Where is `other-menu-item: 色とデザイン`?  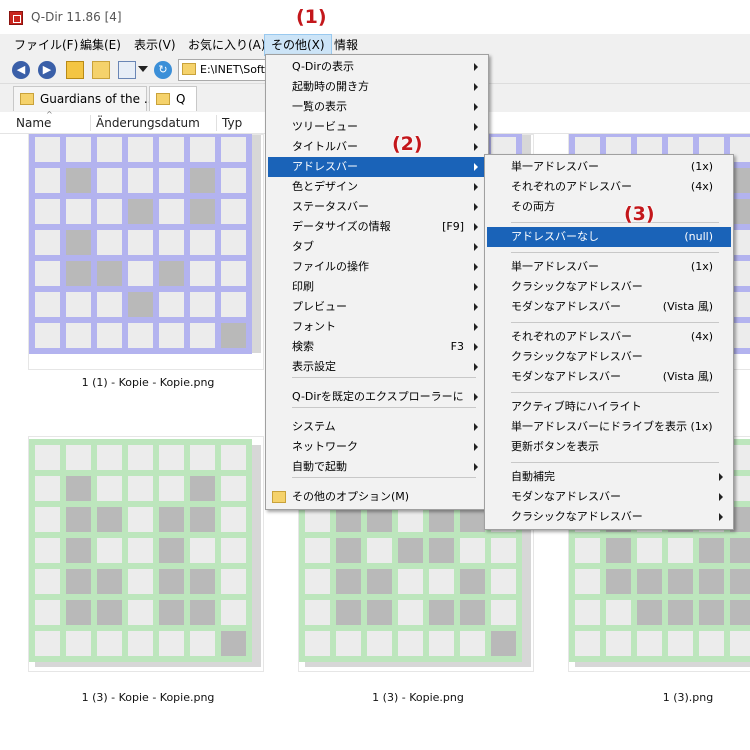 other-menu-item: 色とデザイン is located at coordinates (377, 187).